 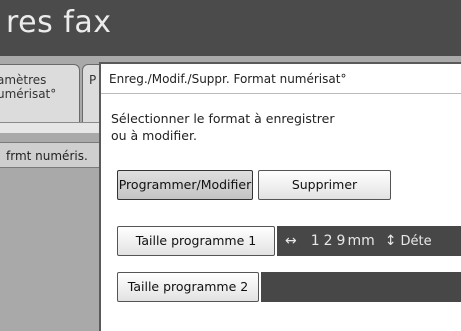 I want to click on size-1-detection-text: Déte, so click(x=416, y=241).